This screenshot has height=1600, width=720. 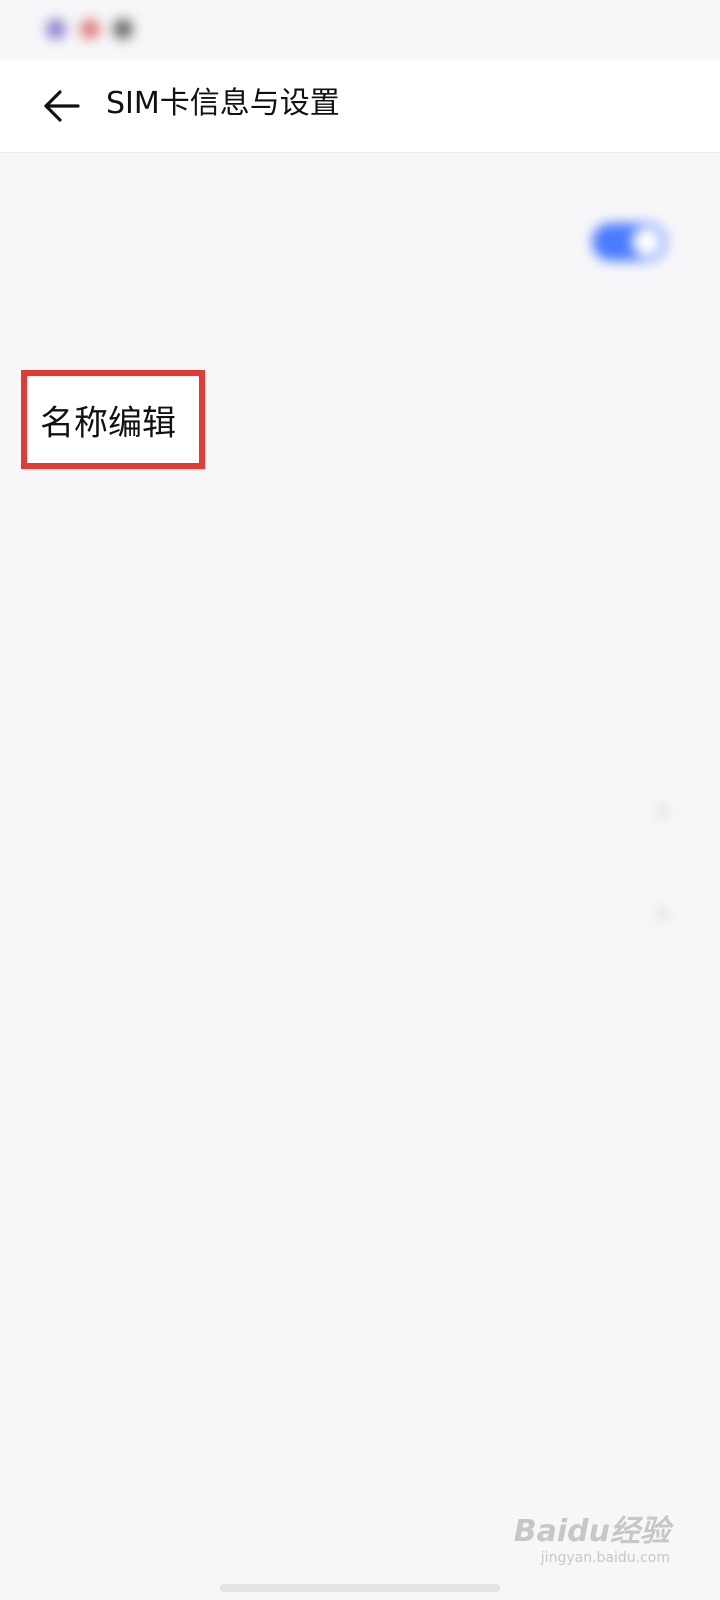 I want to click on watermark-url: jingyan.baidu.com, so click(x=605, y=1558).